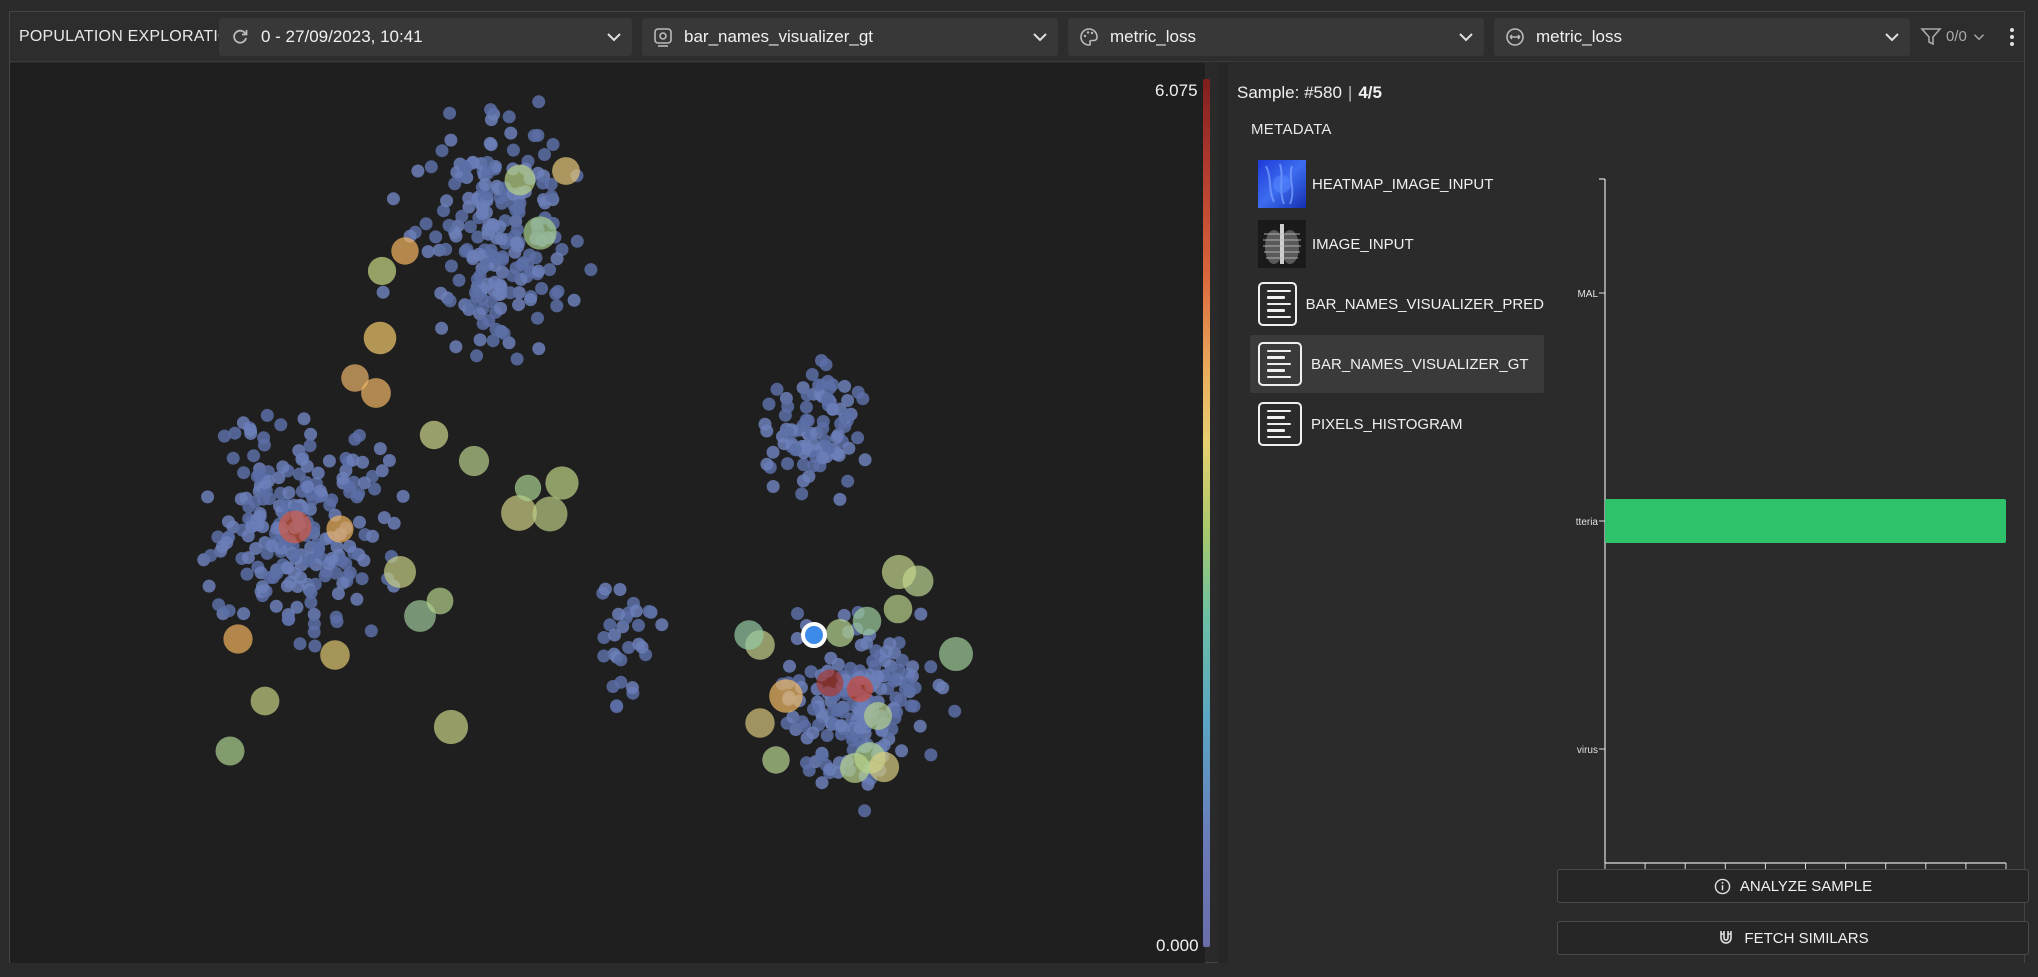  What do you see at coordinates (1397, 244) in the screenshot?
I see `metadata-item-image-input: IMAGE_INPUT` at bounding box center [1397, 244].